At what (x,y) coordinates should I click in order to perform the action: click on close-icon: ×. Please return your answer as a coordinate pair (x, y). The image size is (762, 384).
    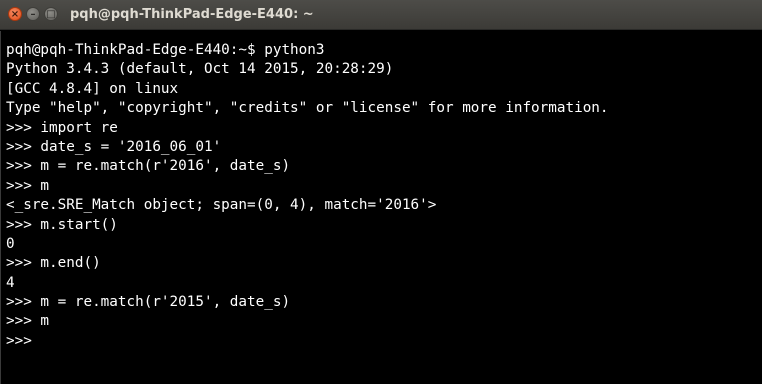
    Looking at the image, I should click on (15, 14).